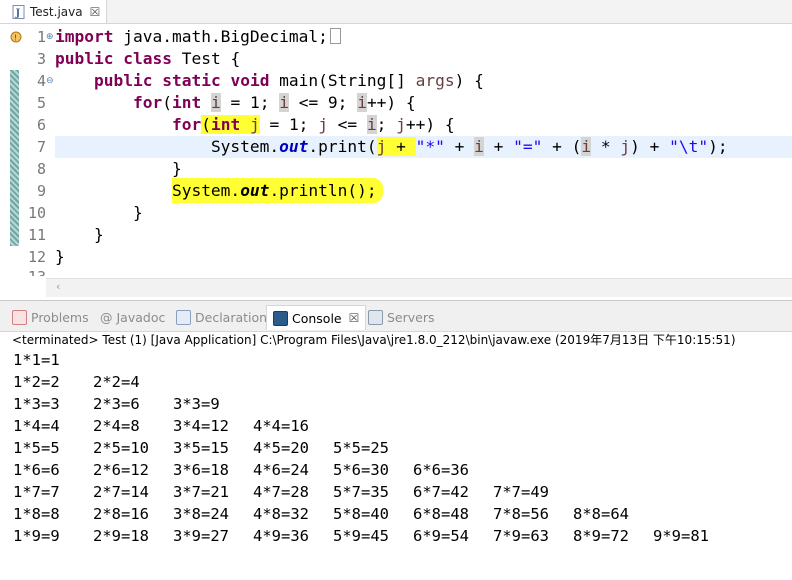 The width and height of the screenshot is (792, 580). I want to click on line-number: 3, so click(41, 59).